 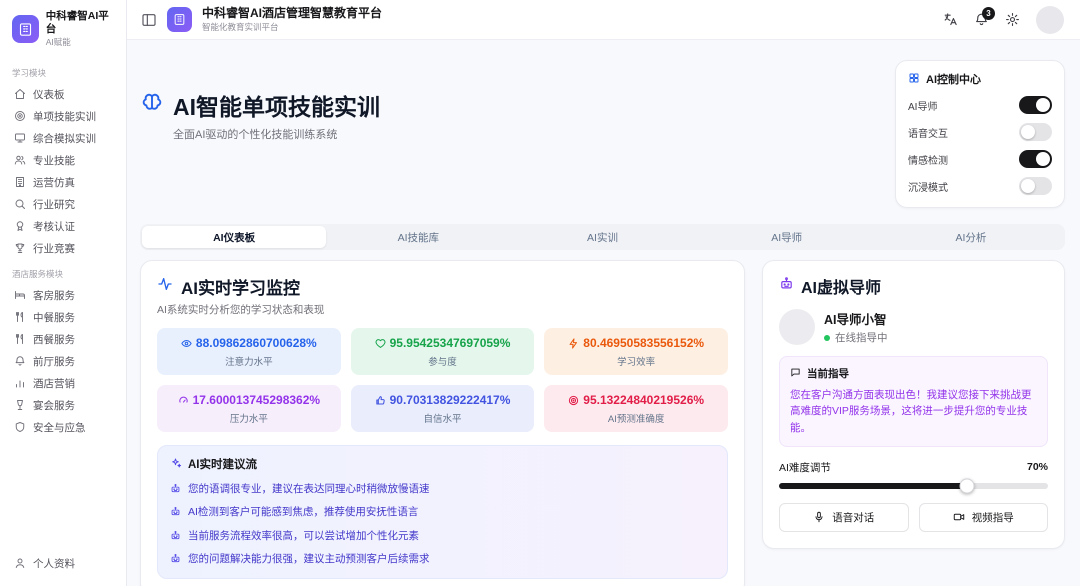 What do you see at coordinates (795, 374) in the screenshot?
I see `chat-icon` at bounding box center [795, 374].